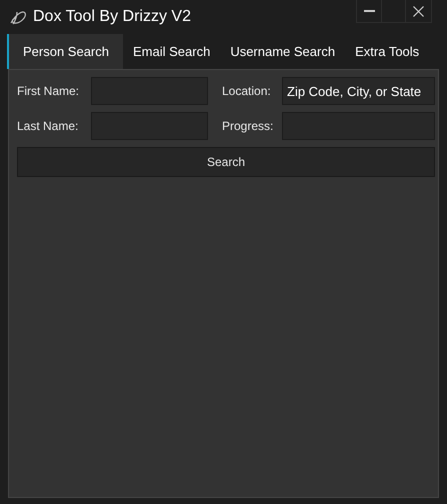 The image size is (447, 504). What do you see at coordinates (358, 91) in the screenshot?
I see `input-field: Zip Code, City, or State` at bounding box center [358, 91].